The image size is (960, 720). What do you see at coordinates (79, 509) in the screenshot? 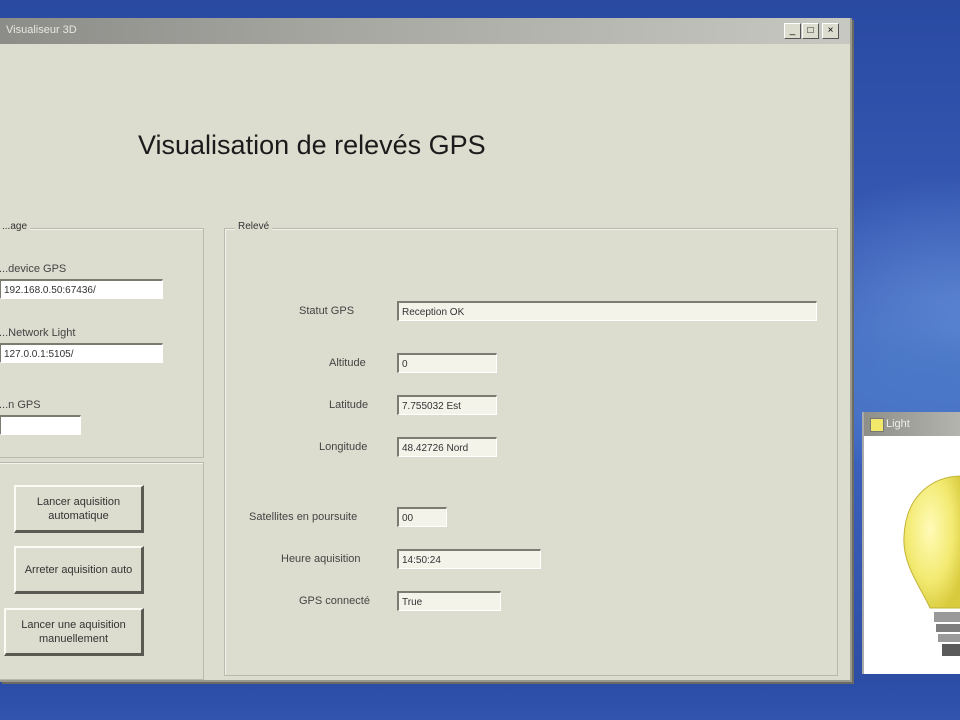
I see `start-auto-acquisition-button: Lancer aquisition automatique` at bounding box center [79, 509].